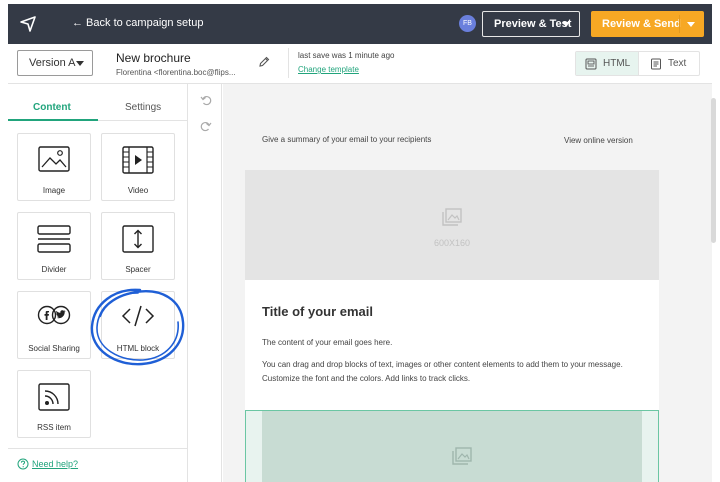  Describe the element at coordinates (138, 239) in the screenshot. I see `spacer-icon` at that location.